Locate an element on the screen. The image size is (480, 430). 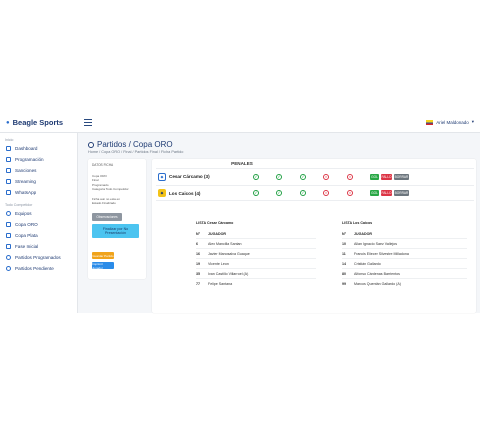
player-number: 10 is located at coordinates (344, 243).